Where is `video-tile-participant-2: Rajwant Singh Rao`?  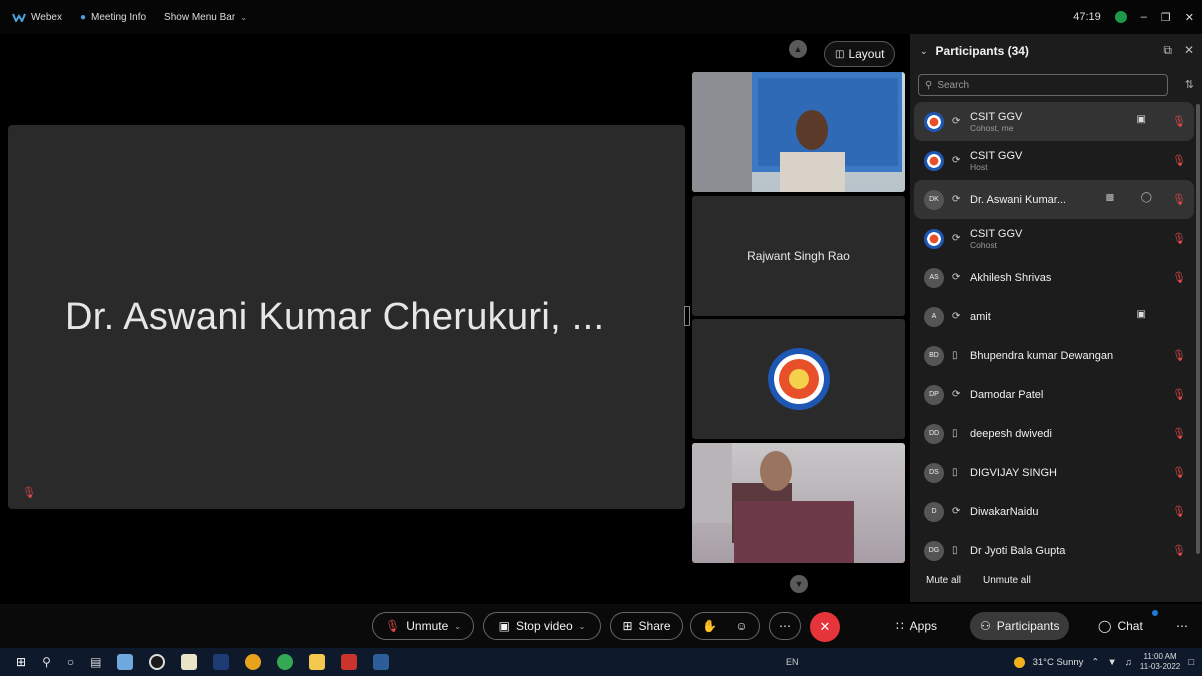
video-tile-participant-2: Rajwant Singh Rao is located at coordinates (798, 256).